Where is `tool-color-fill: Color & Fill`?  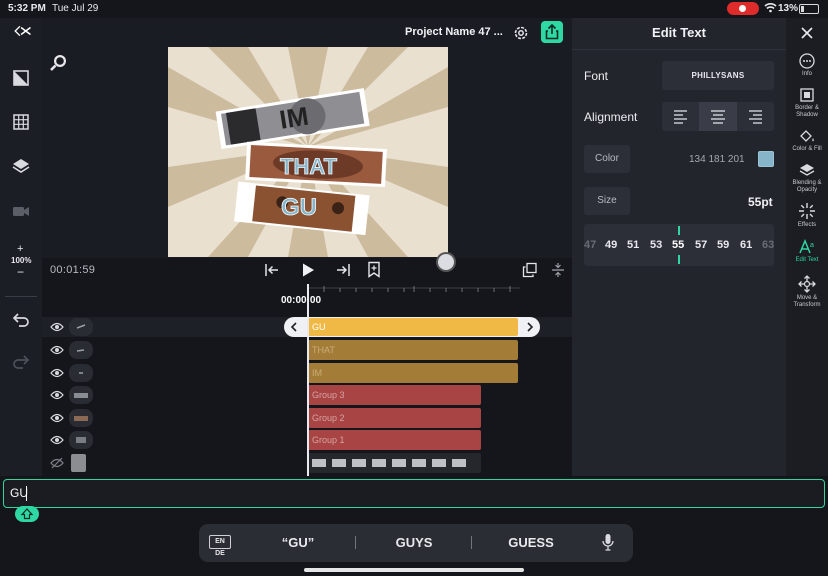
tool-color-fill: Color & Fill is located at coordinates (807, 140).